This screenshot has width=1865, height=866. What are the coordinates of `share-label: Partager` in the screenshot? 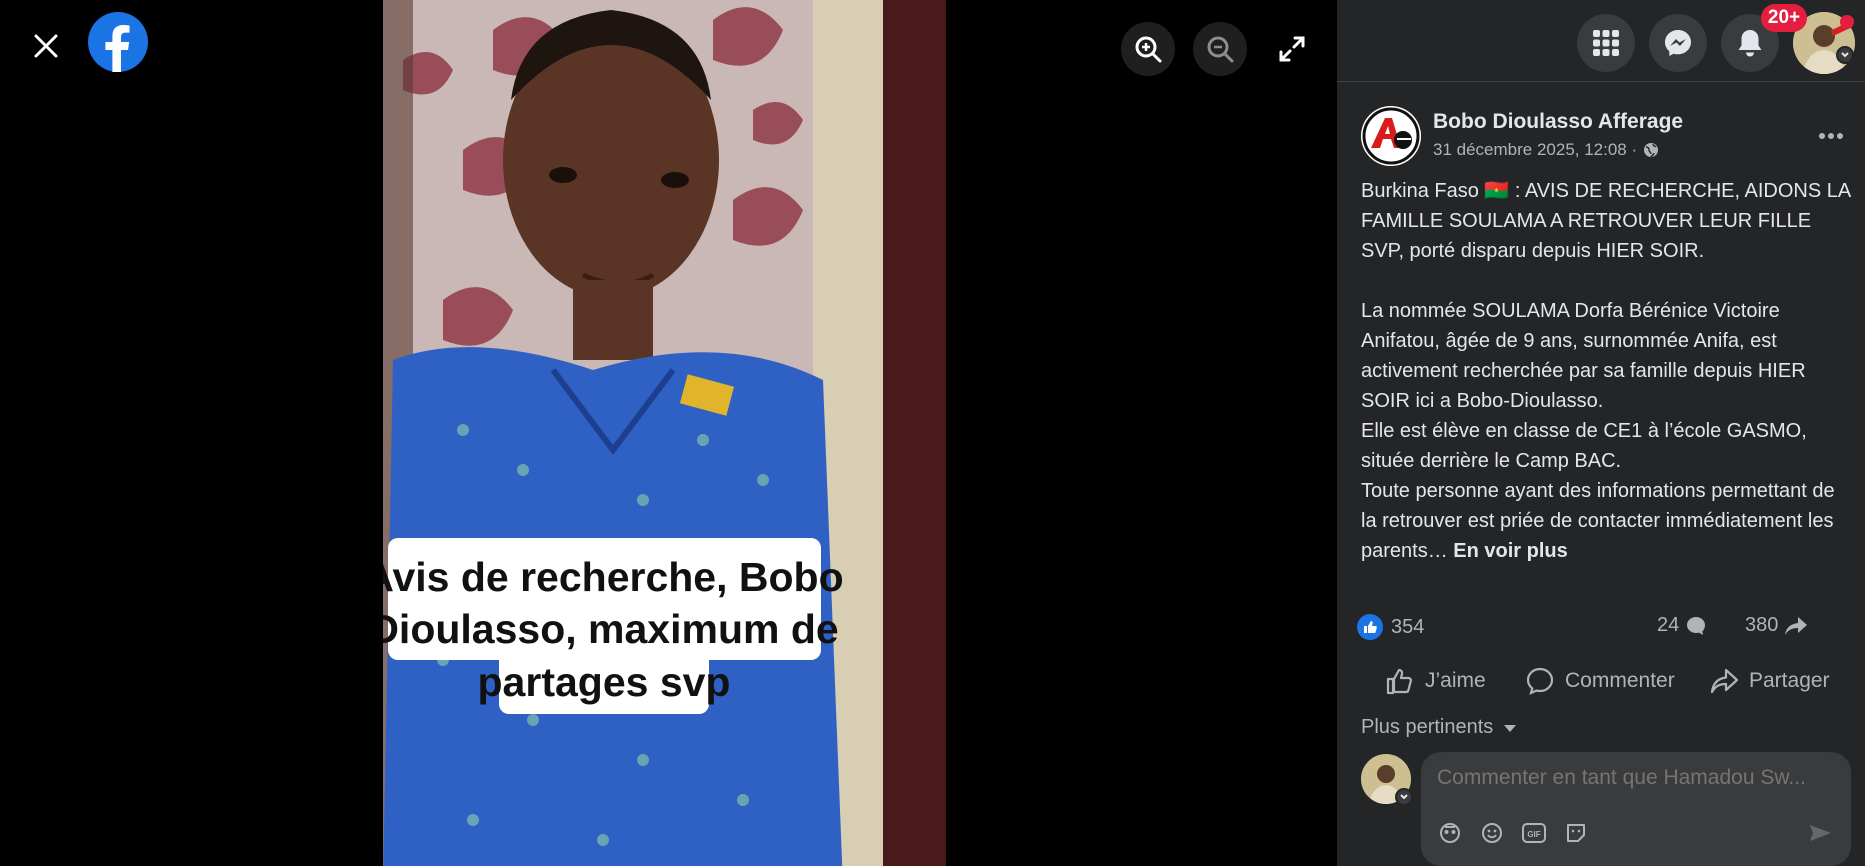 It's located at (1789, 680).